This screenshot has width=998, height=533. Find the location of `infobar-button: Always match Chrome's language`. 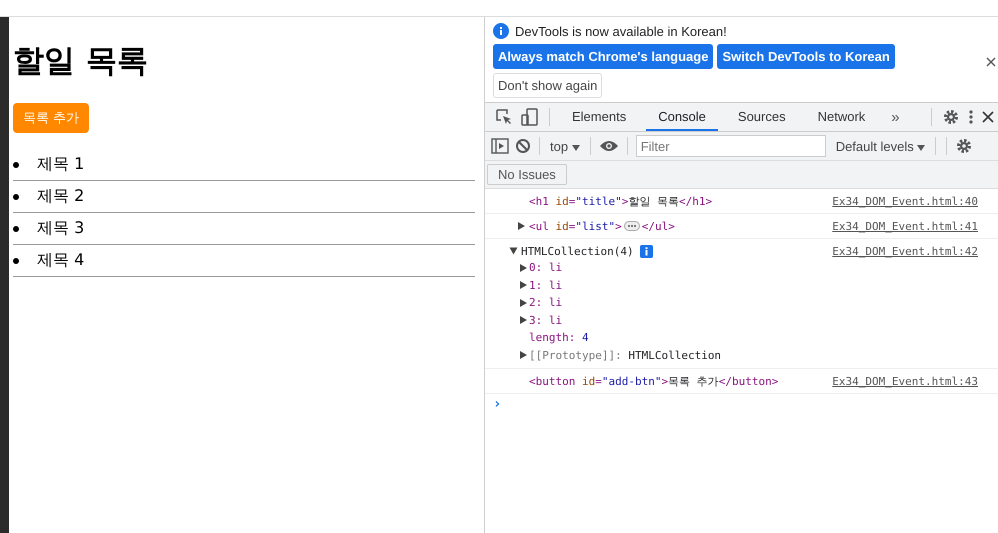

infobar-button: Always match Chrome's language is located at coordinates (603, 56).